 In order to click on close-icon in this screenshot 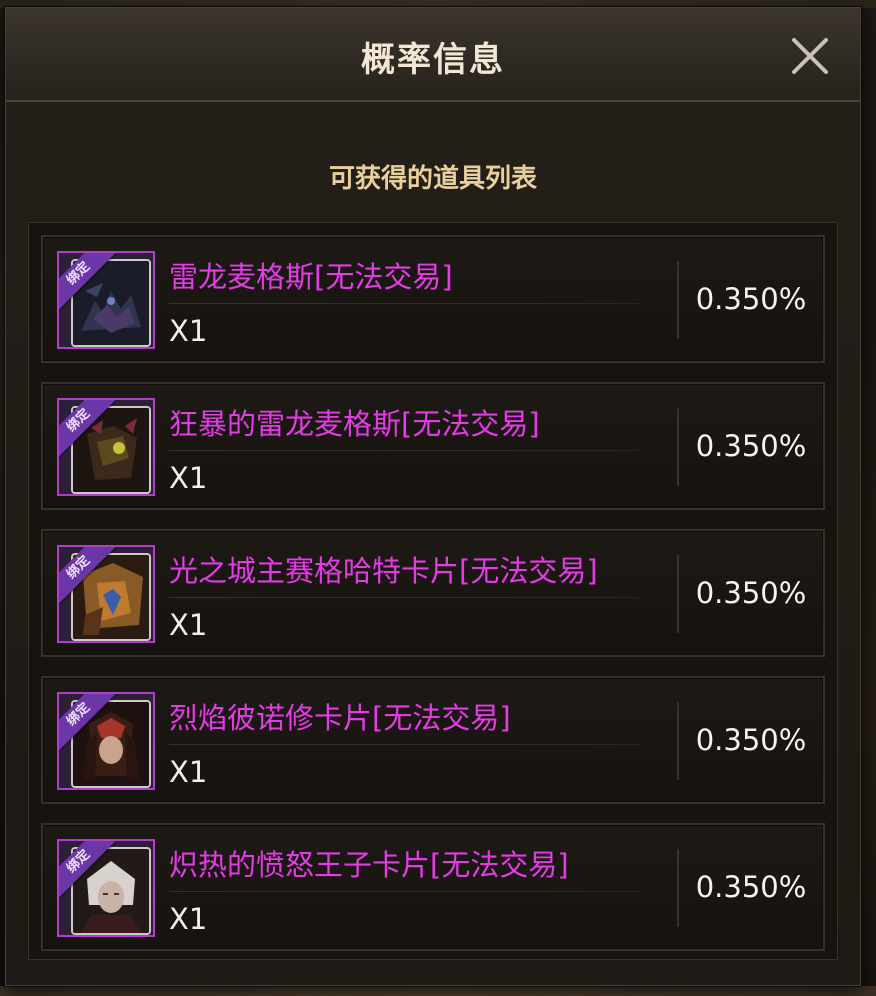, I will do `click(810, 56)`.